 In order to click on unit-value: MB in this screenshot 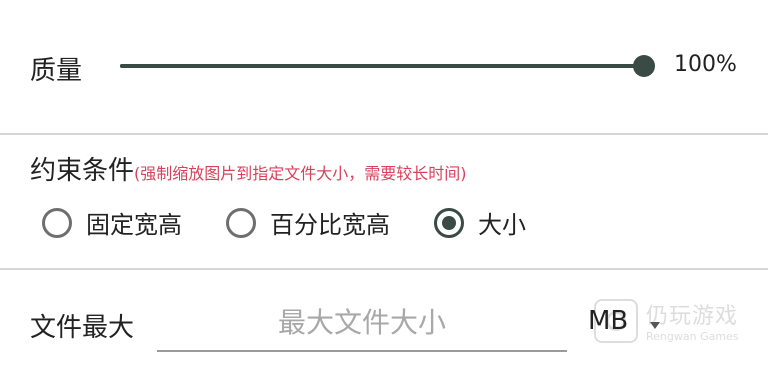, I will do `click(608, 321)`.